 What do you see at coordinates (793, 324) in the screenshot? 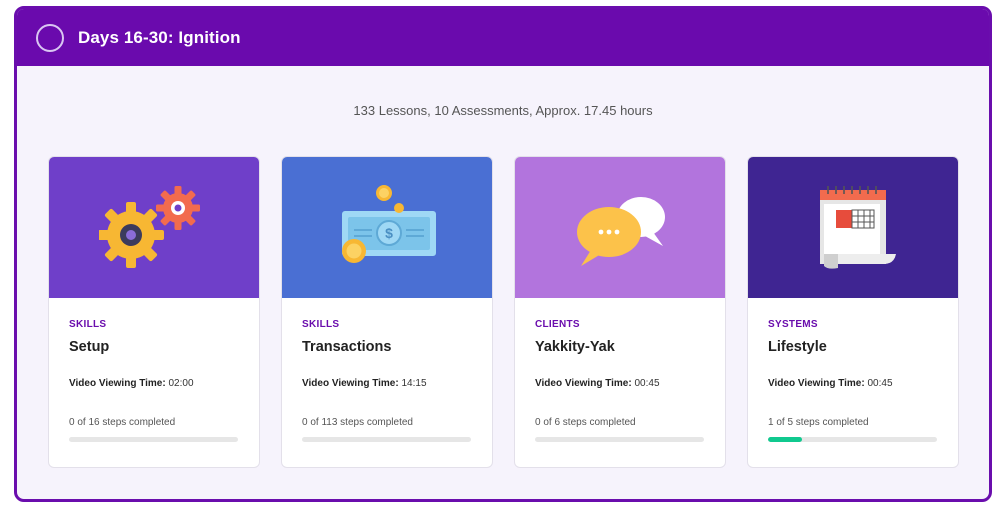
I see `card-category: SYSTEMS` at bounding box center [793, 324].